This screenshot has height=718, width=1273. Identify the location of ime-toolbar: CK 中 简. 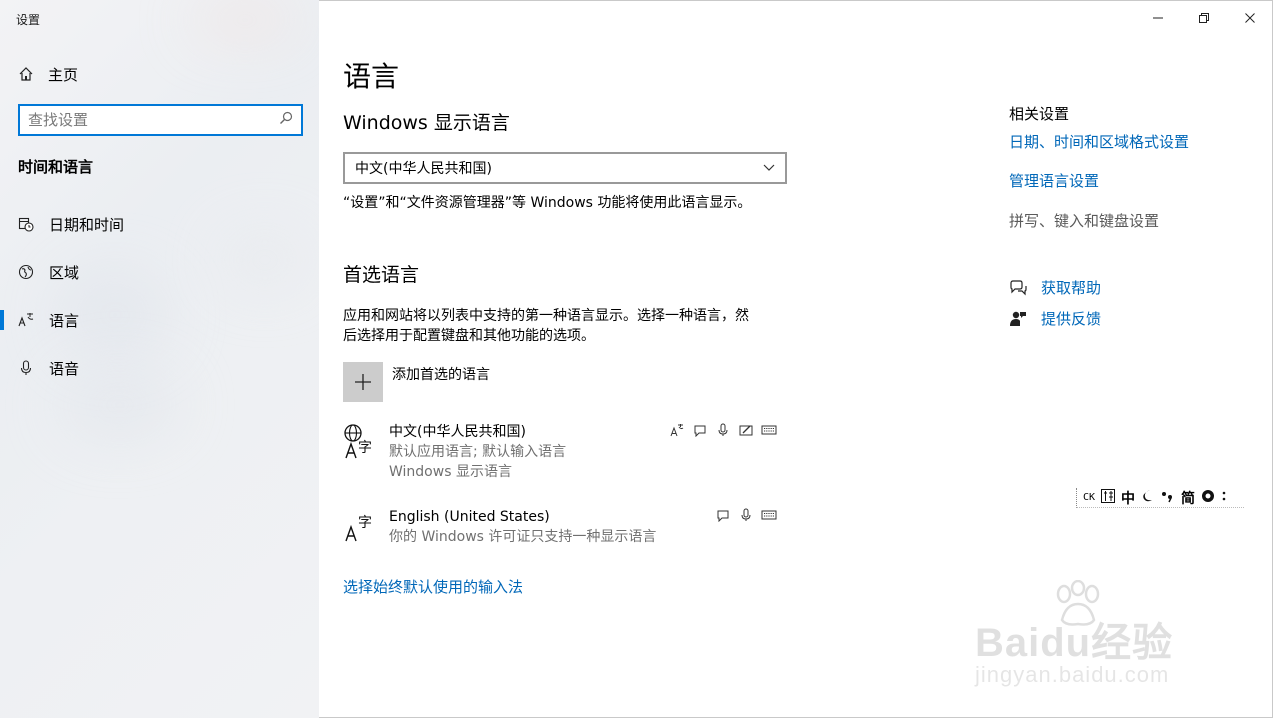
(1160, 498).